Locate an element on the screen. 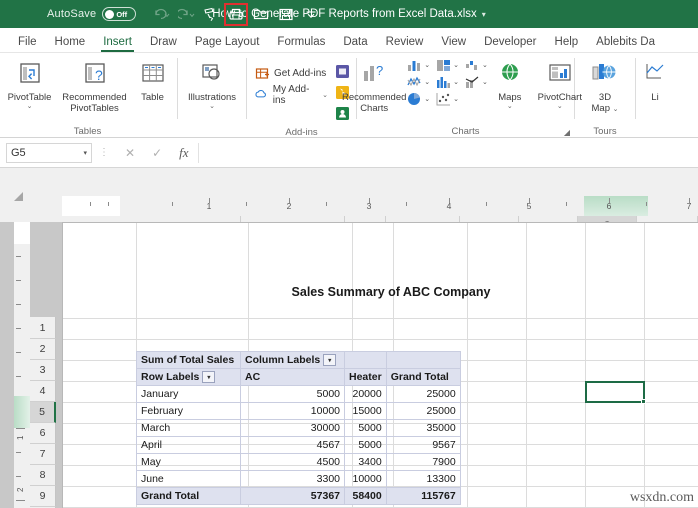 The image size is (698, 508). statistic-chart-chevron-down-icon: ⌄ is located at coordinates (456, 82).